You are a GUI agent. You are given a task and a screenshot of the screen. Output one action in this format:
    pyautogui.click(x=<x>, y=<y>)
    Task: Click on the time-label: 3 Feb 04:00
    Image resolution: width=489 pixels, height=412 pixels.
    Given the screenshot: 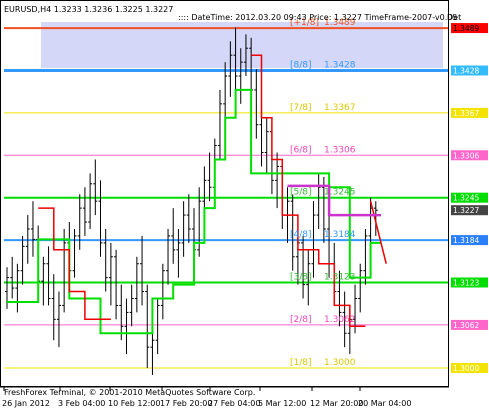 What is the action you would take?
    pyautogui.click(x=81, y=403)
    